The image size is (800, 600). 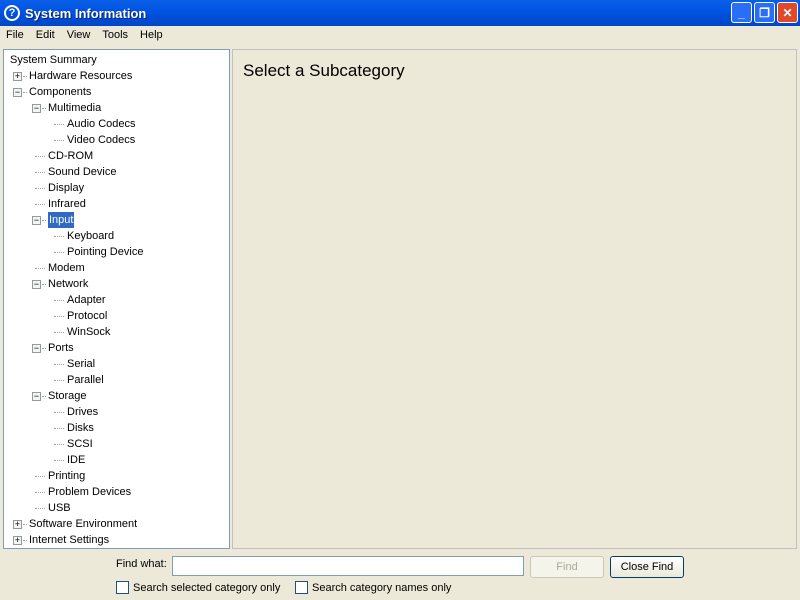 What do you see at coordinates (60, 92) in the screenshot?
I see `tree-item: Components` at bounding box center [60, 92].